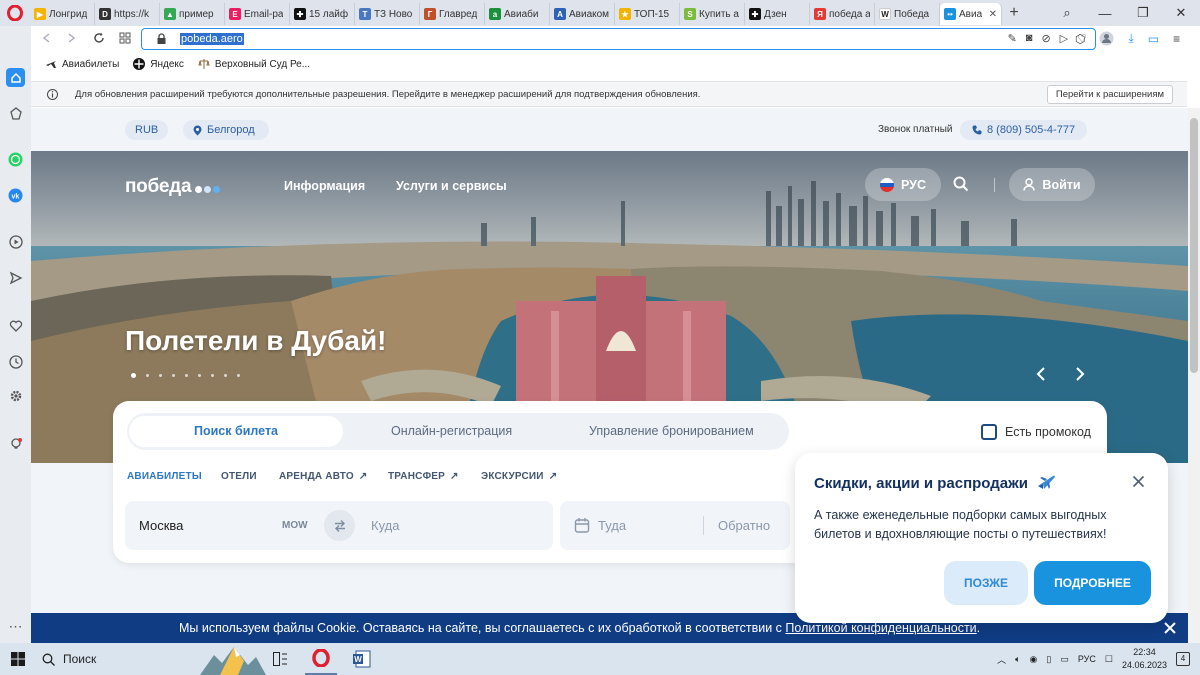  What do you see at coordinates (1001, 659) in the screenshot?
I see `show-hidden-icons: ︿` at bounding box center [1001, 659].